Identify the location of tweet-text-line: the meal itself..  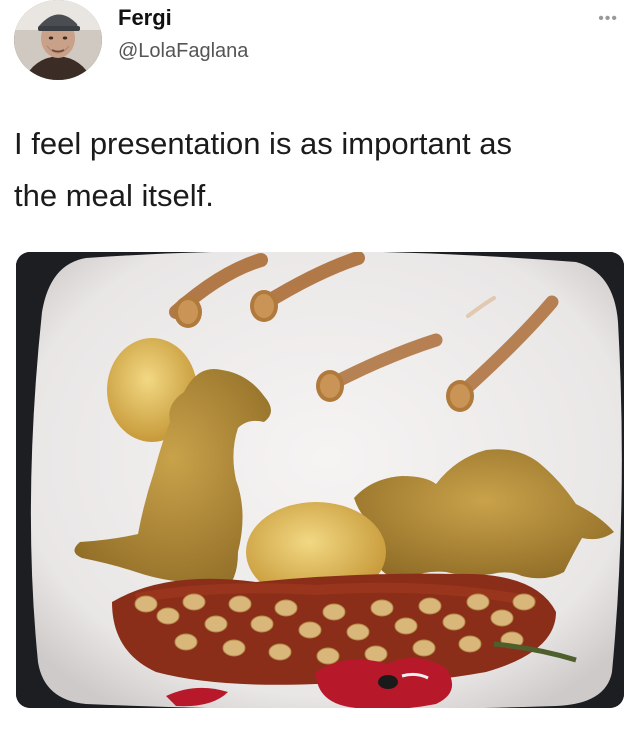
(114, 195).